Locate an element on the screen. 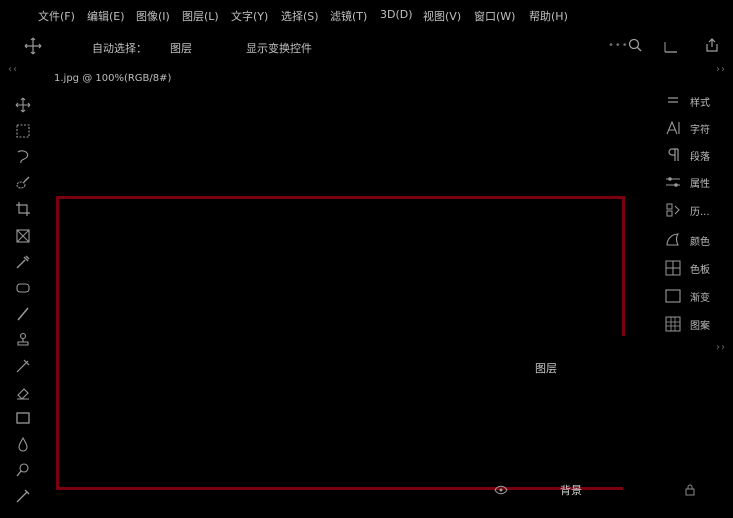 Image resolution: width=733 pixels, height=518 pixels. panel-label: 字符 is located at coordinates (700, 130).